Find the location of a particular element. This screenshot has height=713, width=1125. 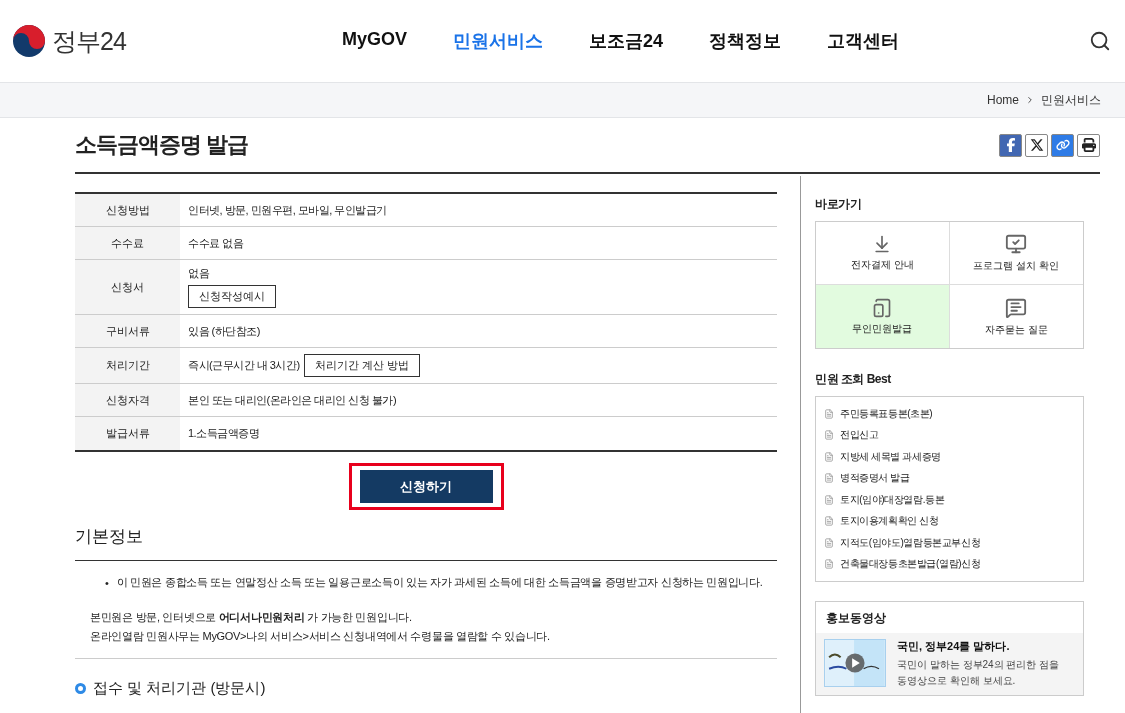

logo-icon is located at coordinates (29, 41).